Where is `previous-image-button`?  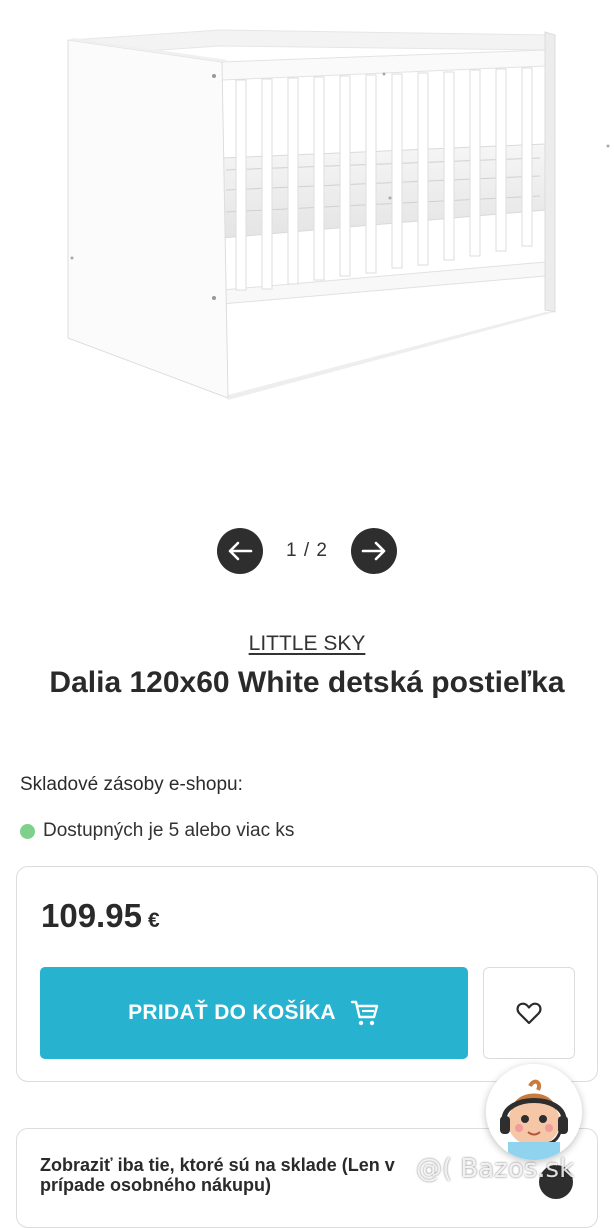 previous-image-button is located at coordinates (240, 551).